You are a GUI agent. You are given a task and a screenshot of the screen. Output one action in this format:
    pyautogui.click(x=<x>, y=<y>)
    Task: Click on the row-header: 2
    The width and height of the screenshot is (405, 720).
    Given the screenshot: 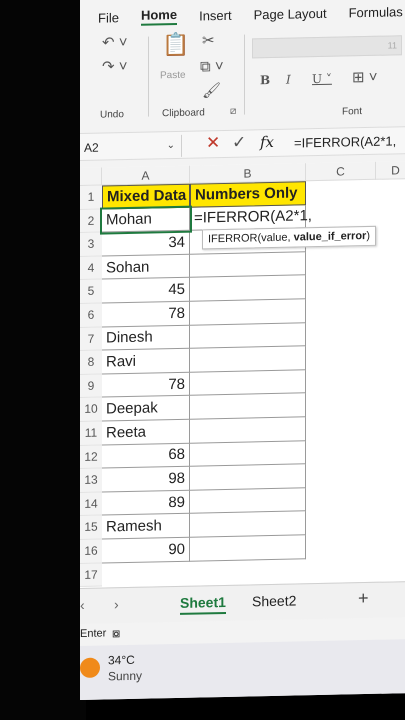 What is the action you would take?
    pyautogui.click(x=91, y=221)
    